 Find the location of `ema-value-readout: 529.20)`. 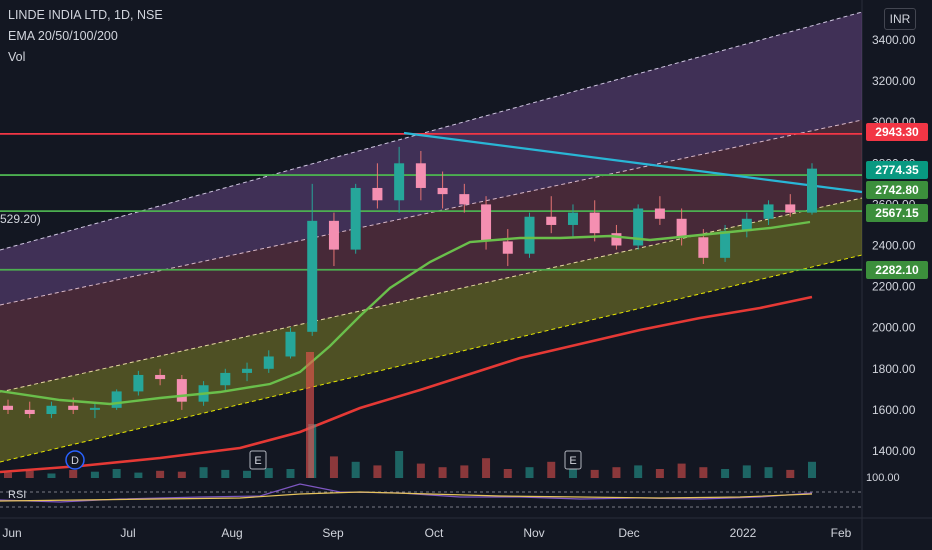

ema-value-readout: 529.20) is located at coordinates (20, 219).